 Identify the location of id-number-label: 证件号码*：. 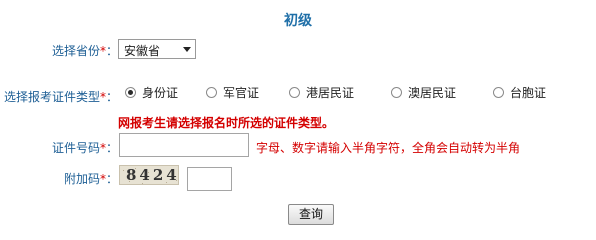
(84, 148).